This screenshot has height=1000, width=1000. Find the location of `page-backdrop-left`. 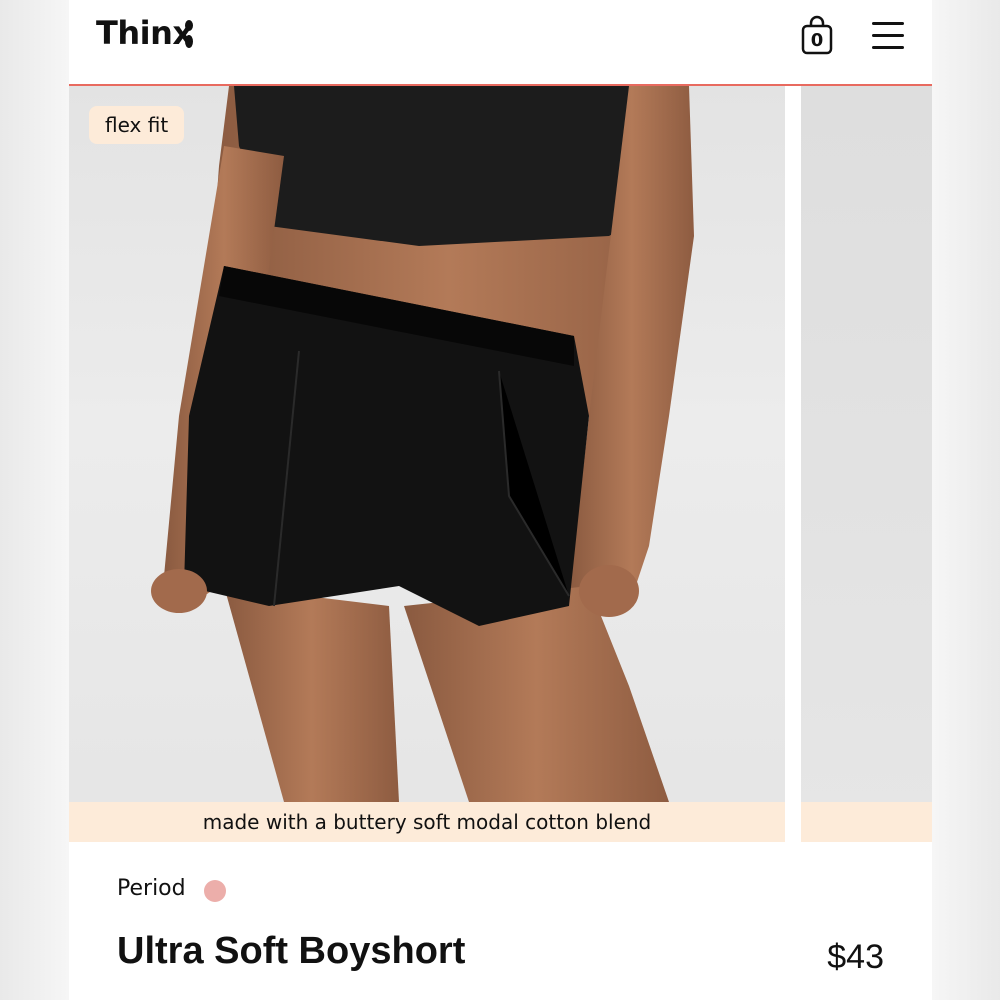

page-backdrop-left is located at coordinates (34, 500).